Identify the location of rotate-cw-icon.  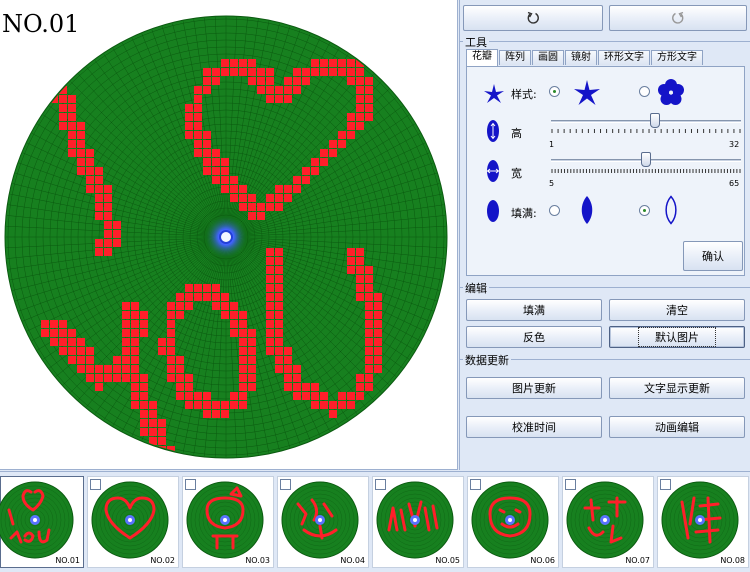
(678, 17).